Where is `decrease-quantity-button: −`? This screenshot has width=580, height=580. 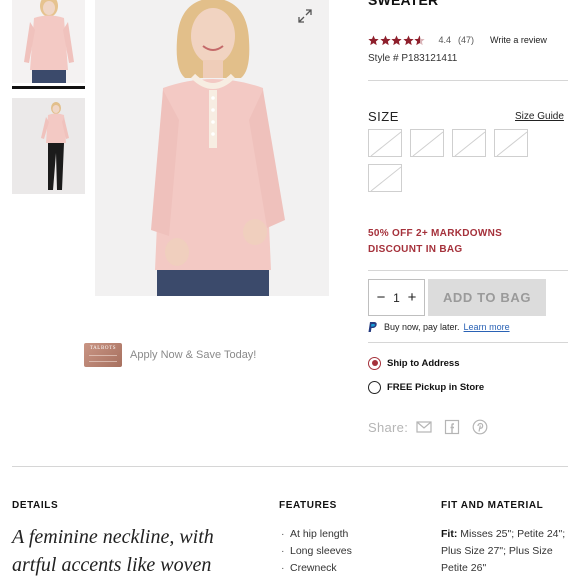 decrease-quantity-button: − is located at coordinates (381, 297).